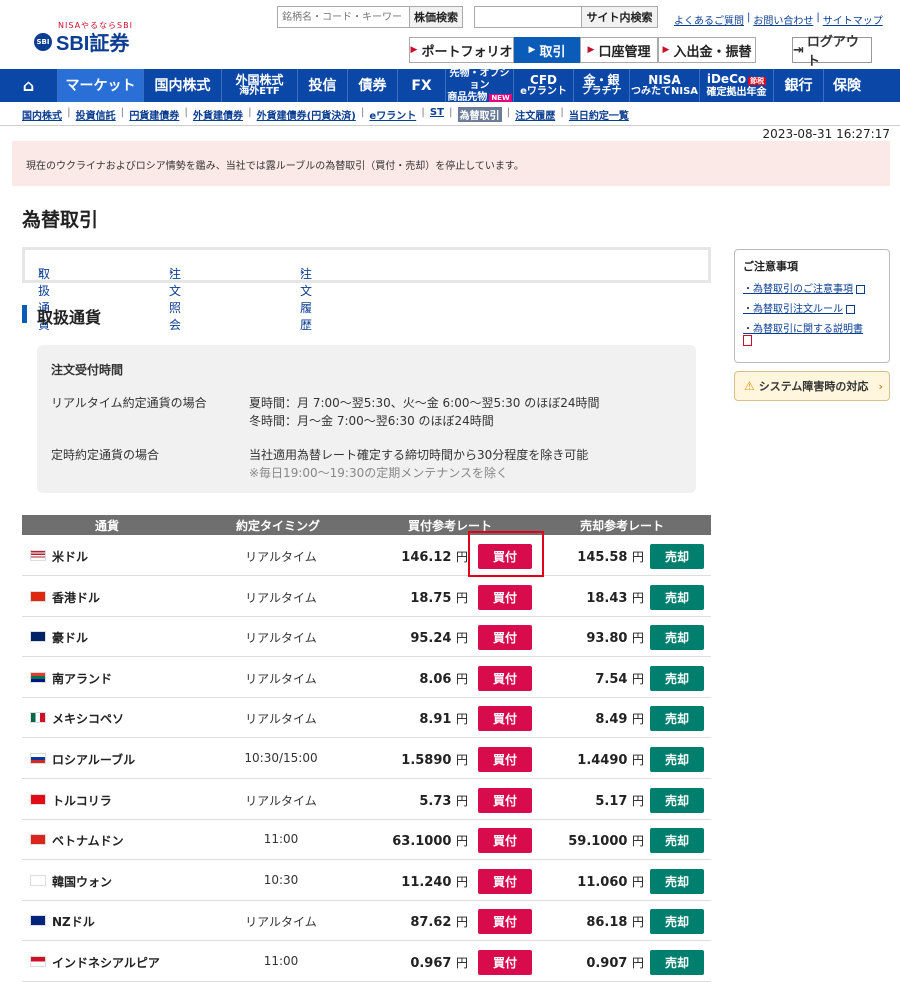 The height and width of the screenshot is (982, 900). I want to click on system-failure-button: ⚠ システム障害時の対応 ›, so click(812, 386).